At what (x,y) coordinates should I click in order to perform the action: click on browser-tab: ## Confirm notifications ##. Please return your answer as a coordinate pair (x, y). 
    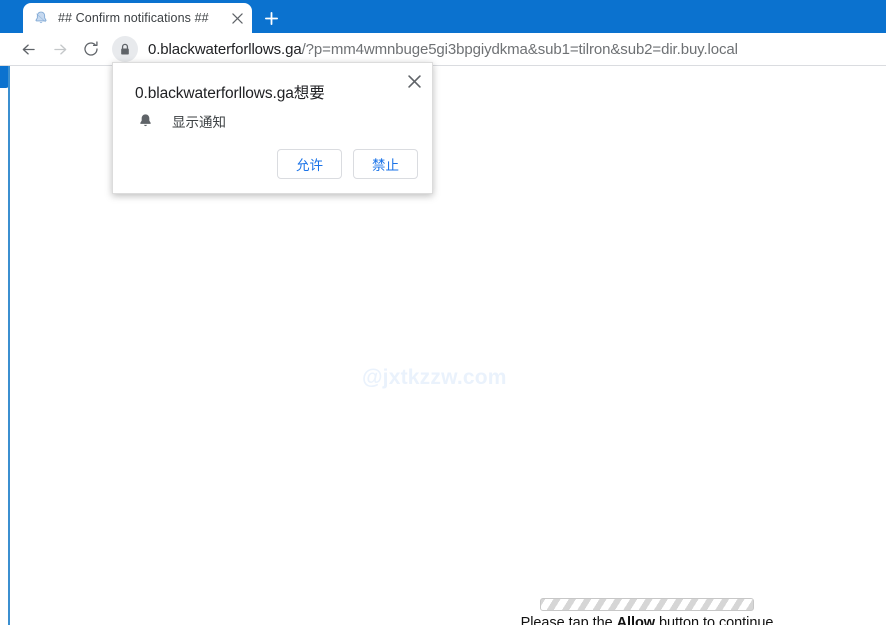
    Looking at the image, I should click on (137, 18).